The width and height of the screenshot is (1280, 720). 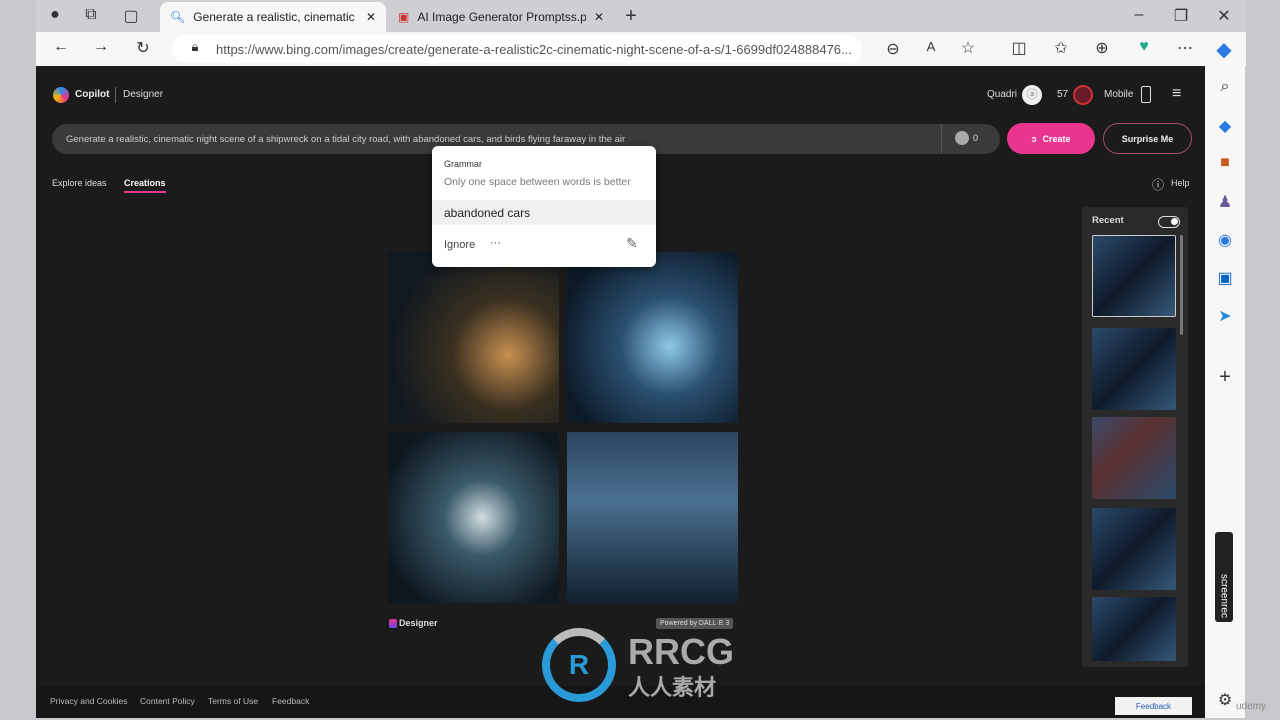 I want to click on help-icon: ⓘ, so click(x=1158, y=184).